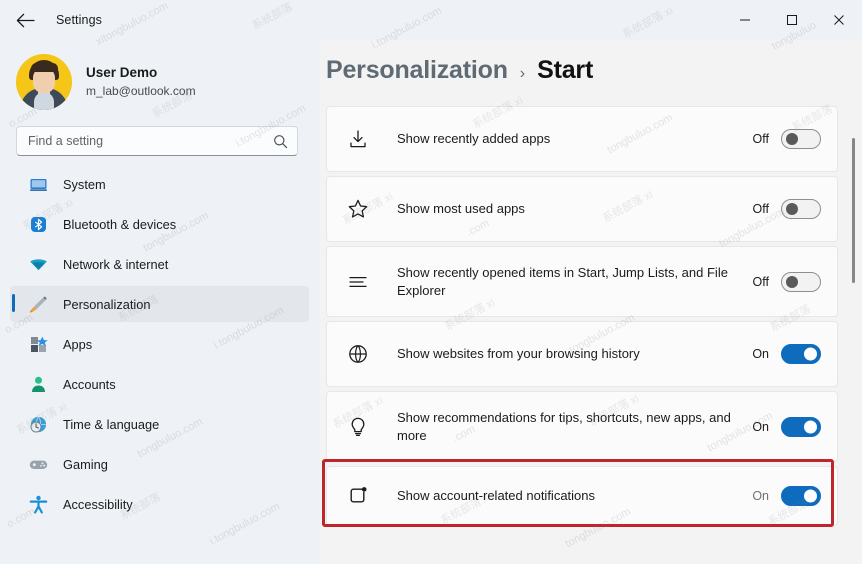 The image size is (862, 564). I want to click on setting-row-account-related-notifications: Show account-related notifications On, so click(582, 496).